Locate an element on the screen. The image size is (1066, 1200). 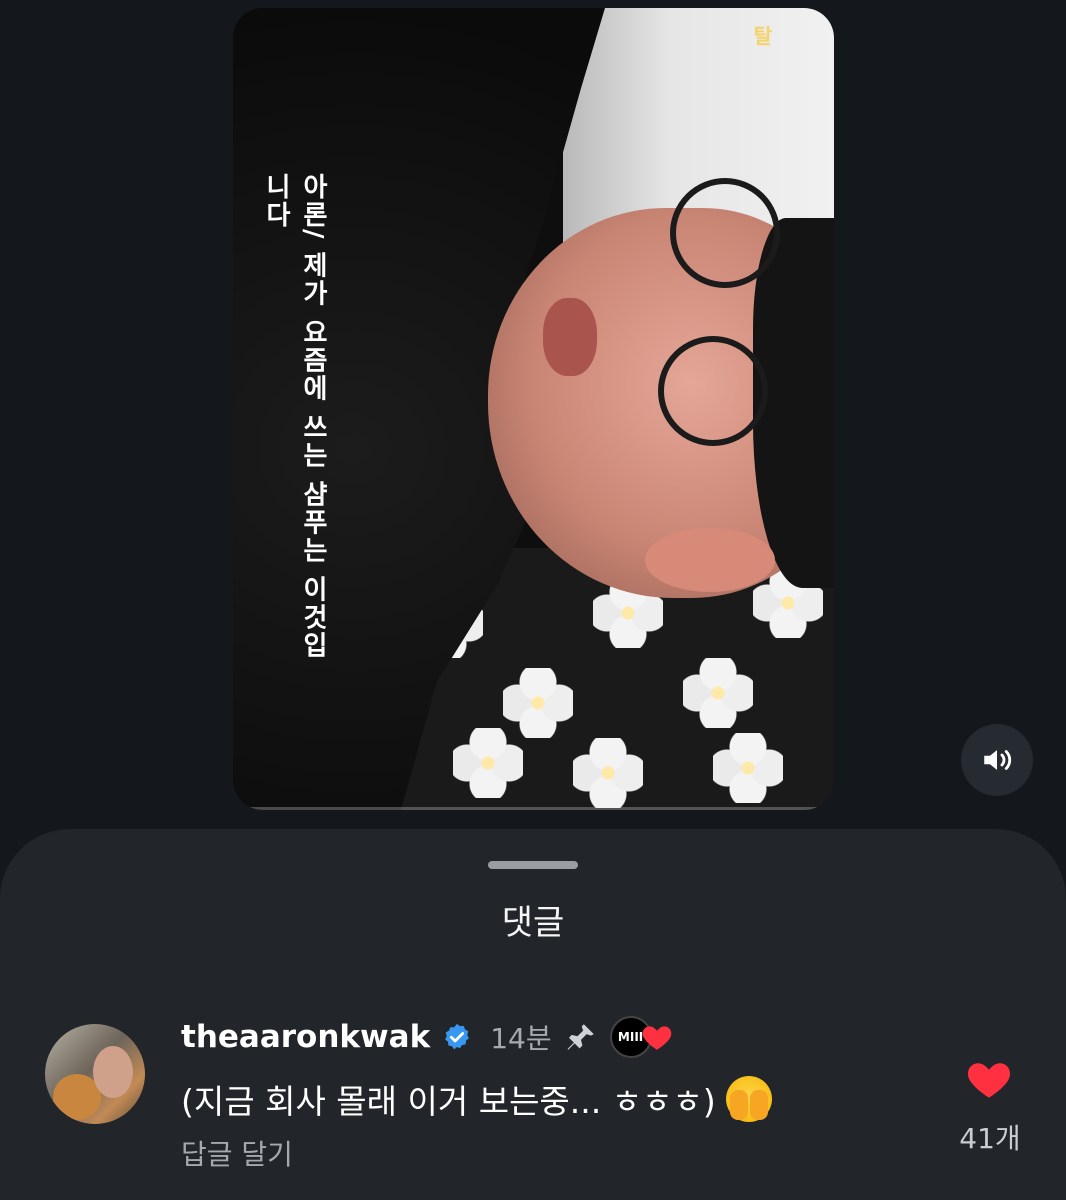
comment-body: (지금 회사 몰래 이거 보는중... ㅎㅎㅎ) is located at coordinates (476, 1099).